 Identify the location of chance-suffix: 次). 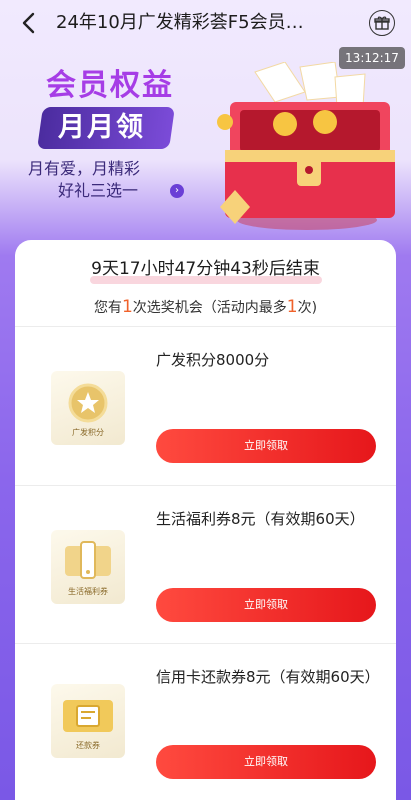
(307, 308).